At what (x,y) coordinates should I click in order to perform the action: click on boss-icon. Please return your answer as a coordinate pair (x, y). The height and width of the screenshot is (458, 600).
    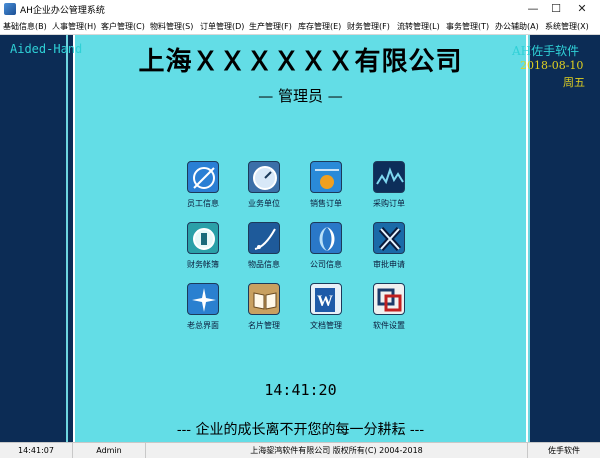
    Looking at the image, I should click on (203, 299).